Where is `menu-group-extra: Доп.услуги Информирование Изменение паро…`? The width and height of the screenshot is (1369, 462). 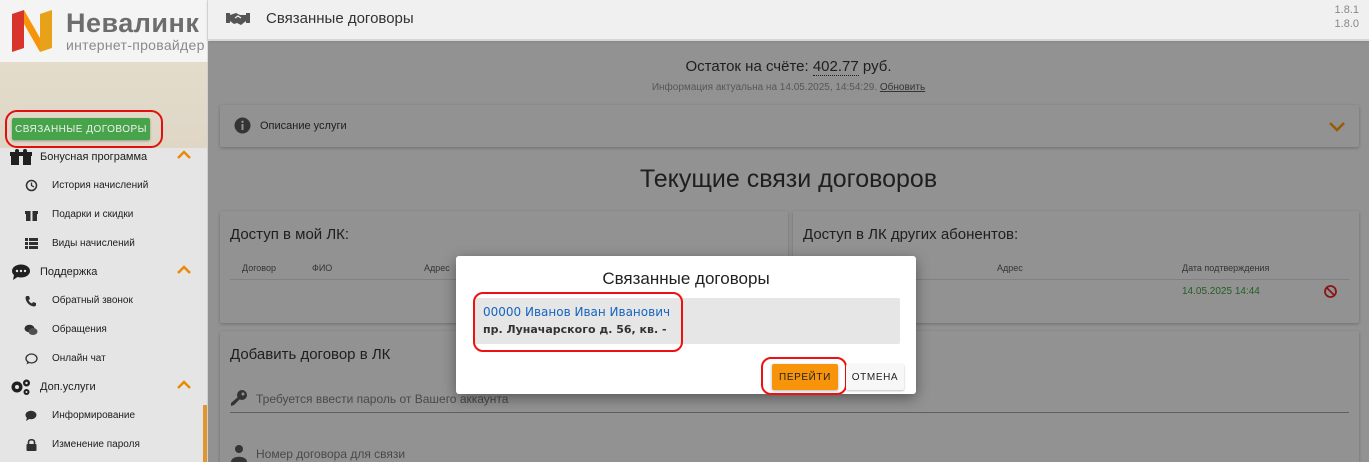 menu-group-extra: Доп.услуги Информирование Изменение паро… is located at coordinates (103, 415).